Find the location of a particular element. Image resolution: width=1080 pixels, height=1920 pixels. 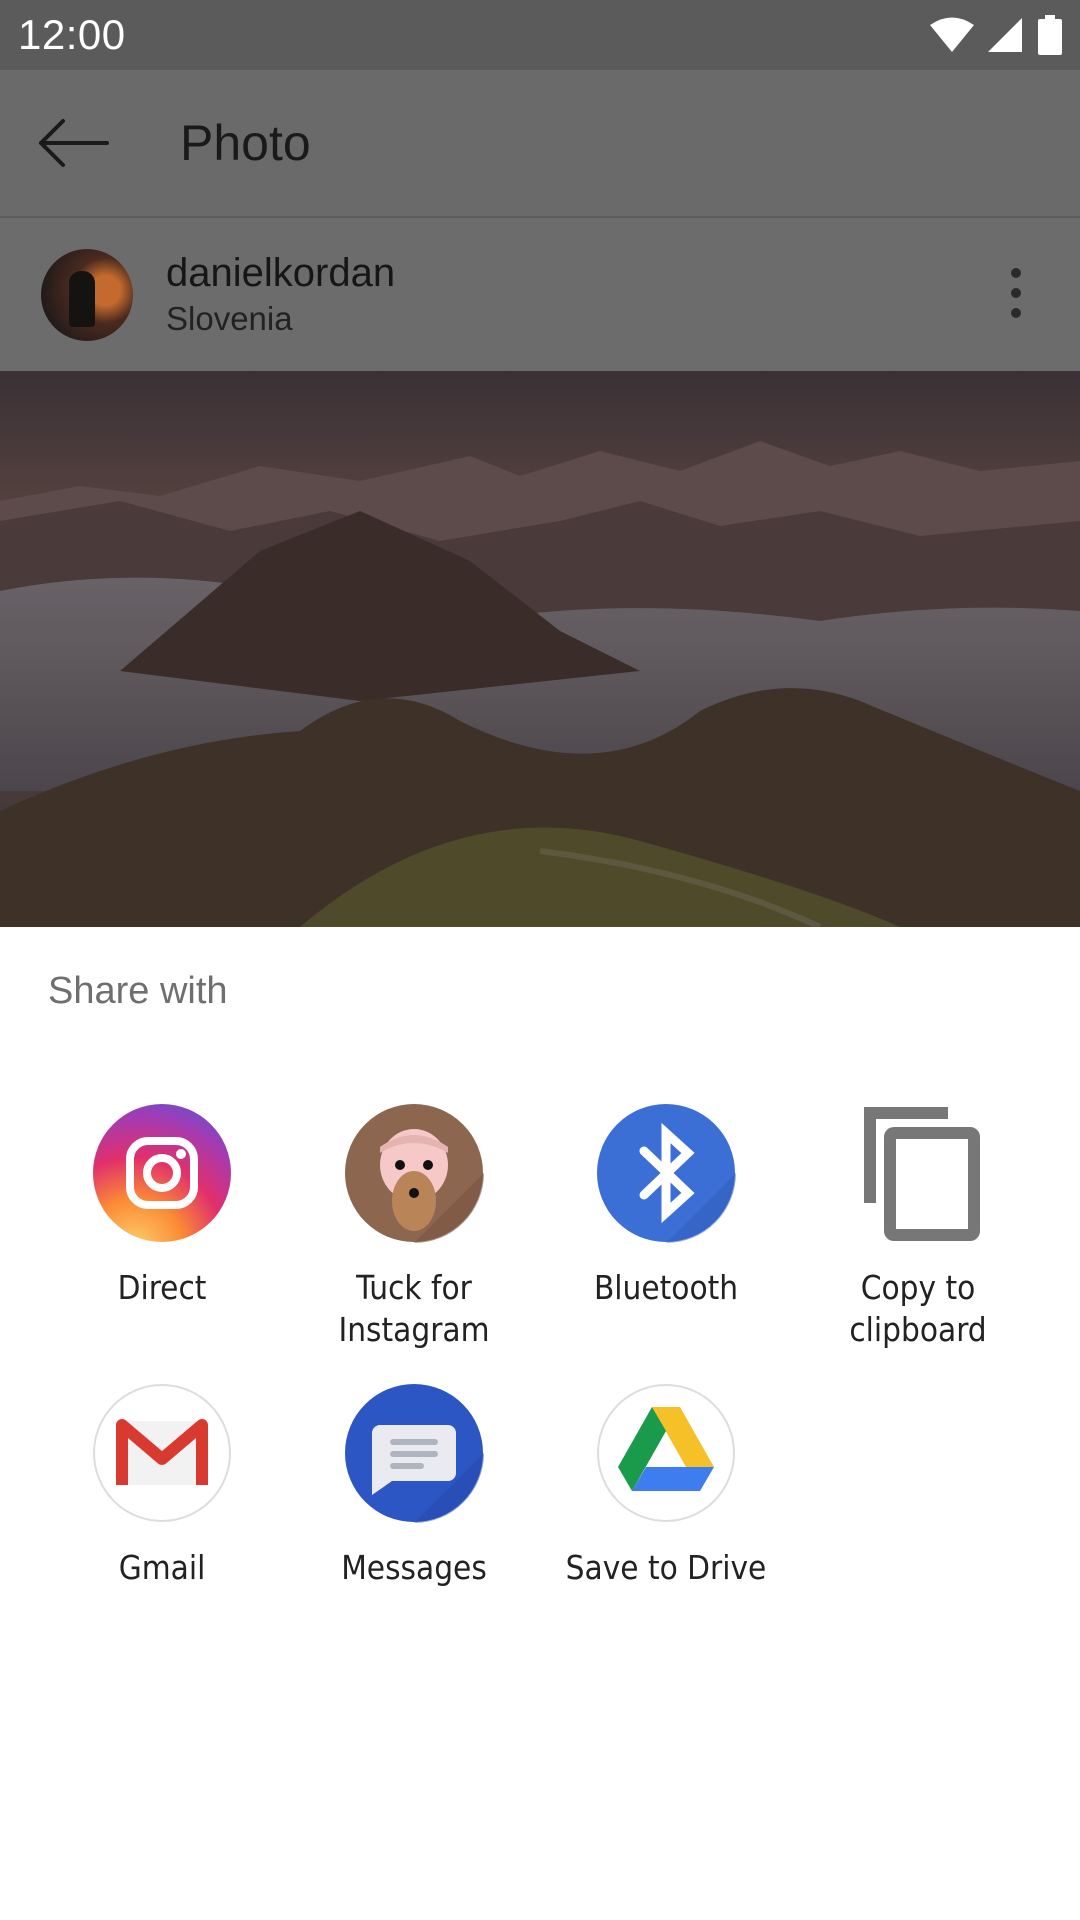

status-bar: 12:00 is located at coordinates (540, 35).